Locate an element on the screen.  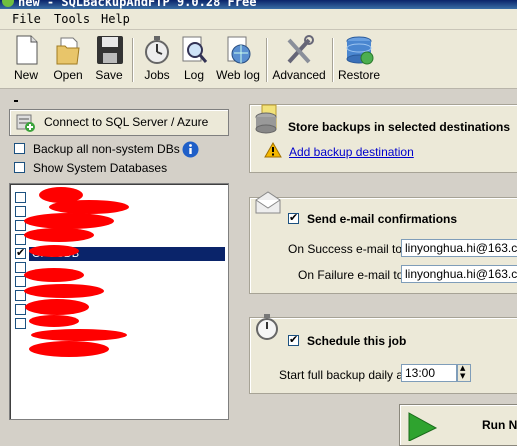
destinations-title: Store backups in selected destinations is located at coordinates (399, 127).